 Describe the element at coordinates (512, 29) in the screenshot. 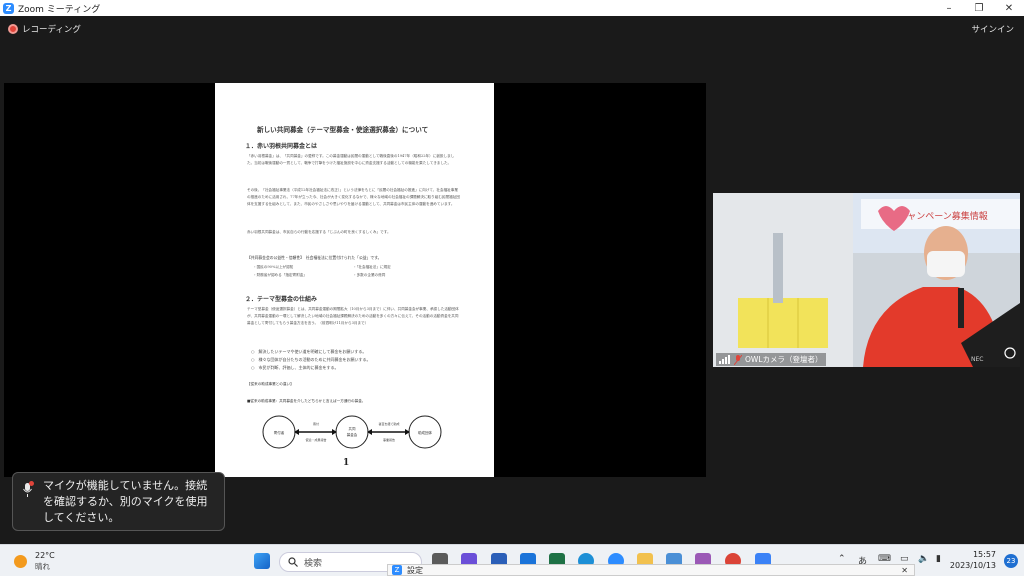

I see `meeting-topbar: レコーディング サインイン` at that location.